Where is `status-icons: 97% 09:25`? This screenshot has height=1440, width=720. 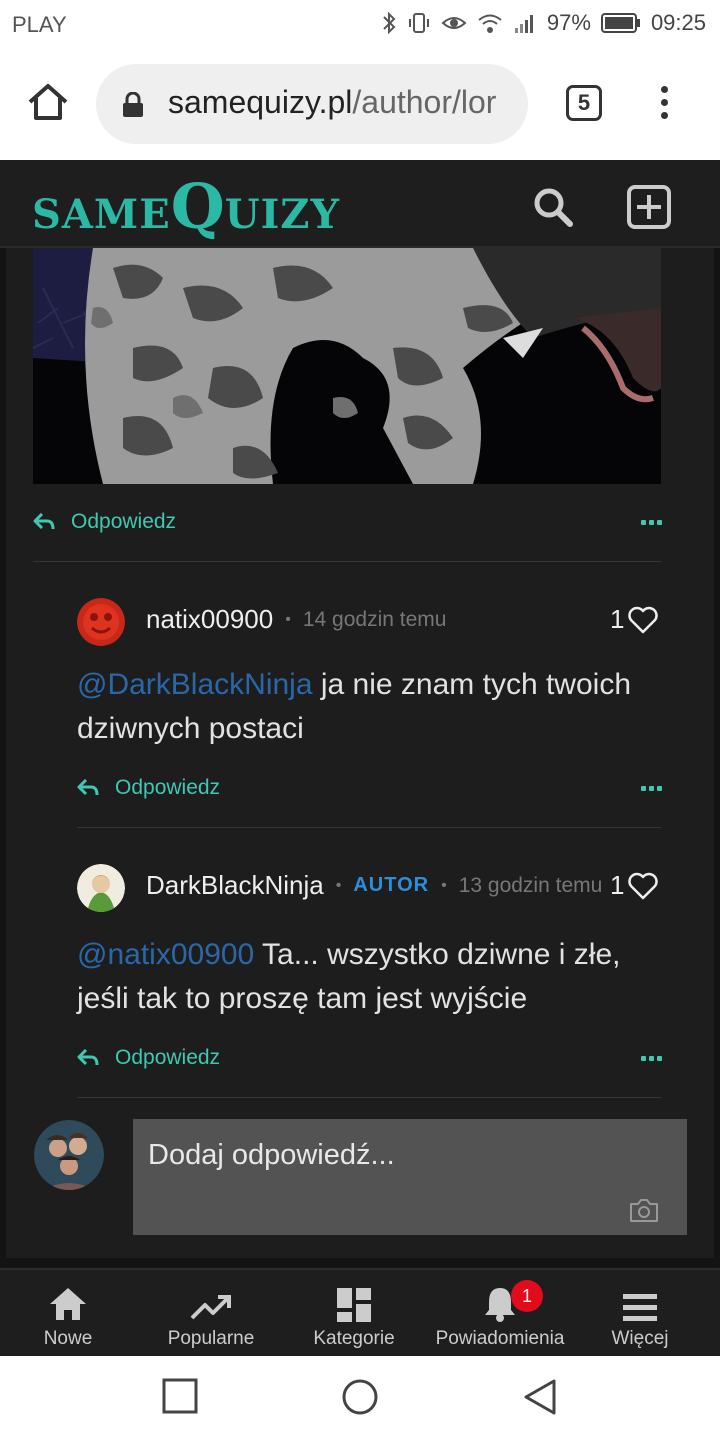 status-icons: 97% 09:25 is located at coordinates (543, 23).